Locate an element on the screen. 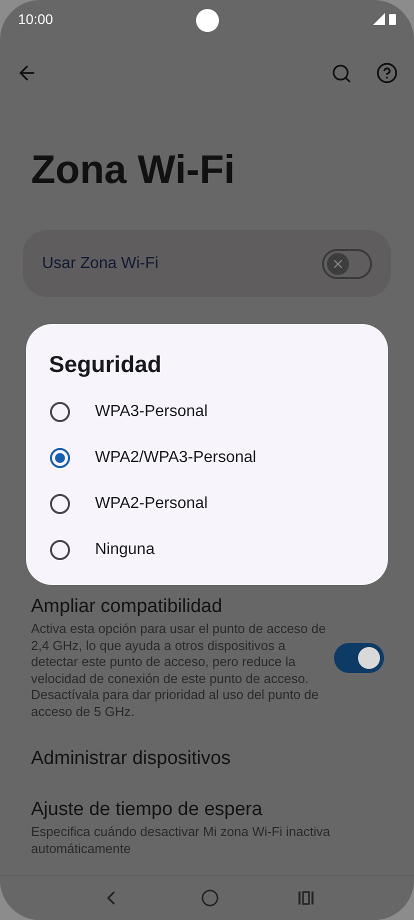 The image size is (414, 920). home-nav-icon is located at coordinates (209, 898).